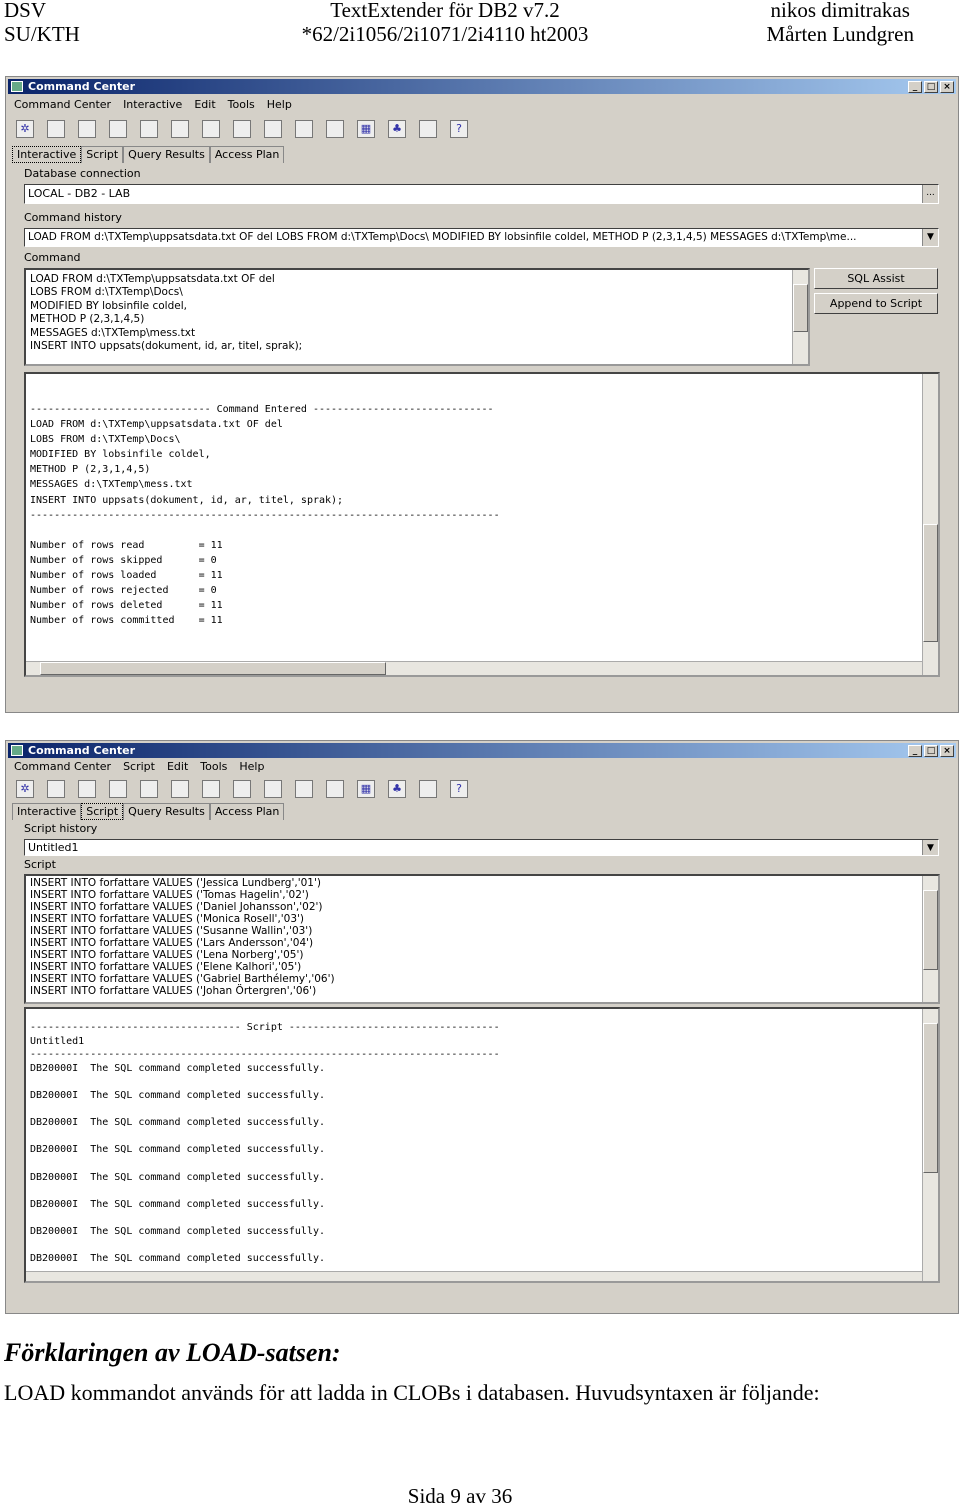 The image size is (960, 1509). What do you see at coordinates (460, 1496) in the screenshot?
I see `page-footer: Sida 9 av 36` at bounding box center [460, 1496].